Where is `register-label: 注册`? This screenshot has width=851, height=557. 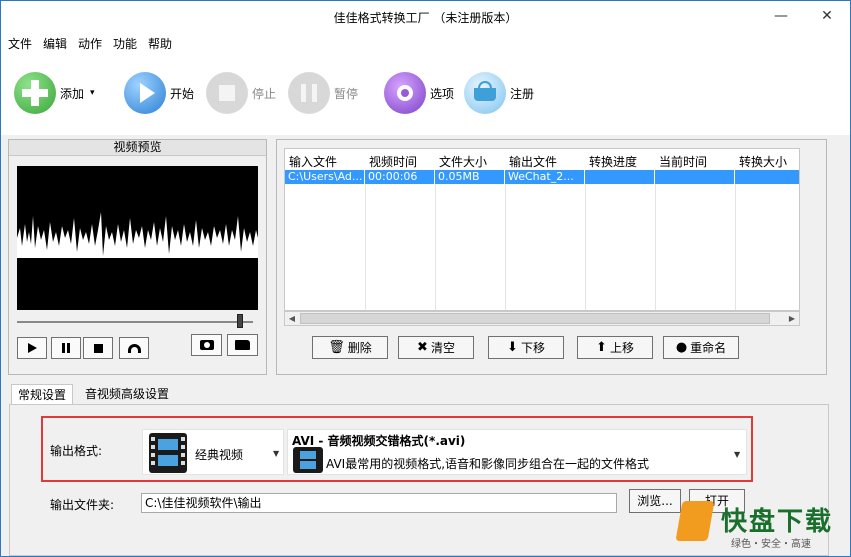 register-label: 注册 is located at coordinates (522, 93).